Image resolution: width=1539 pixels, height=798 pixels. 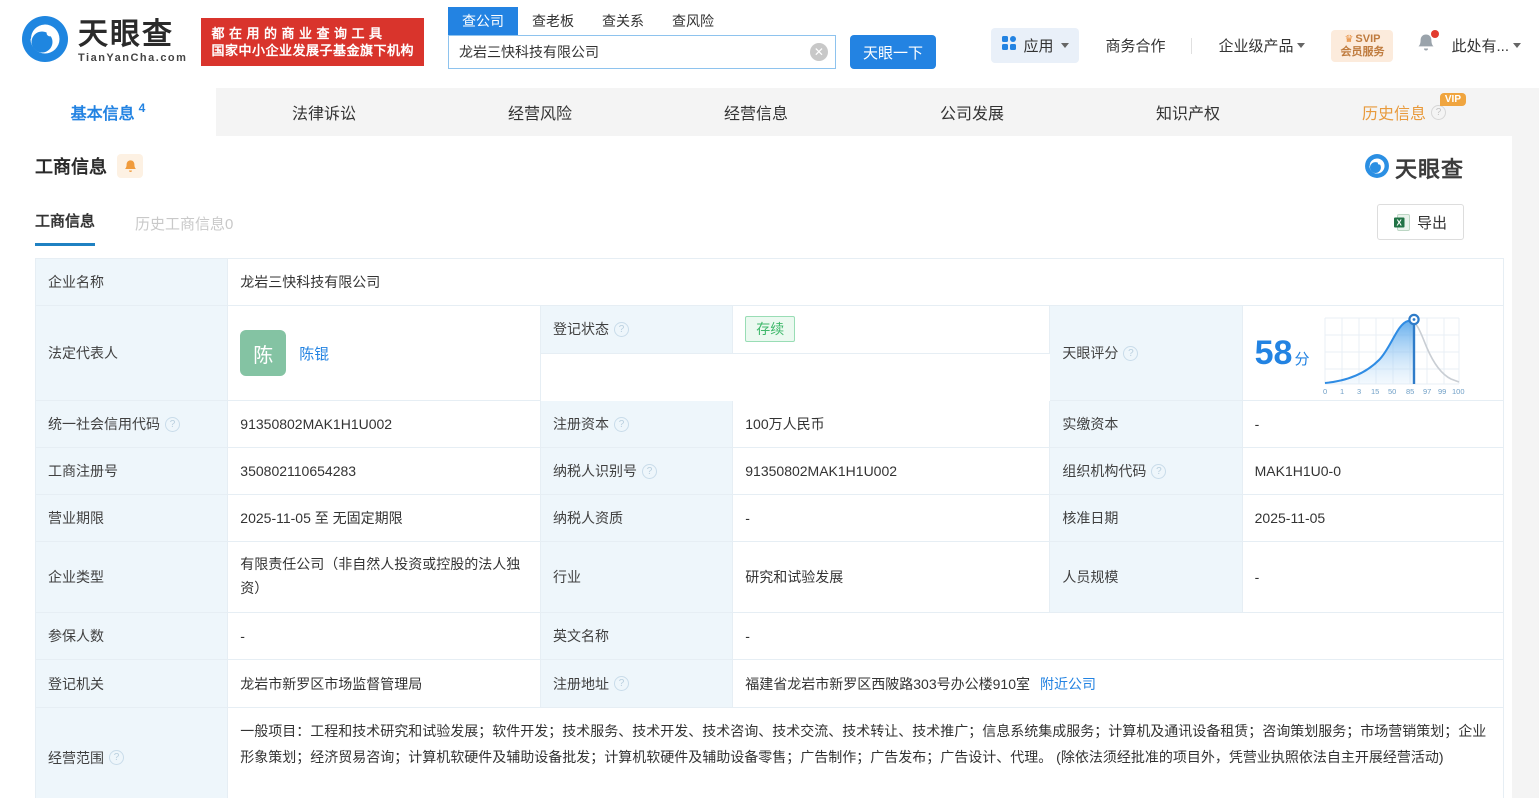 I want to click on svg-text: 97, so click(x=1427, y=391).